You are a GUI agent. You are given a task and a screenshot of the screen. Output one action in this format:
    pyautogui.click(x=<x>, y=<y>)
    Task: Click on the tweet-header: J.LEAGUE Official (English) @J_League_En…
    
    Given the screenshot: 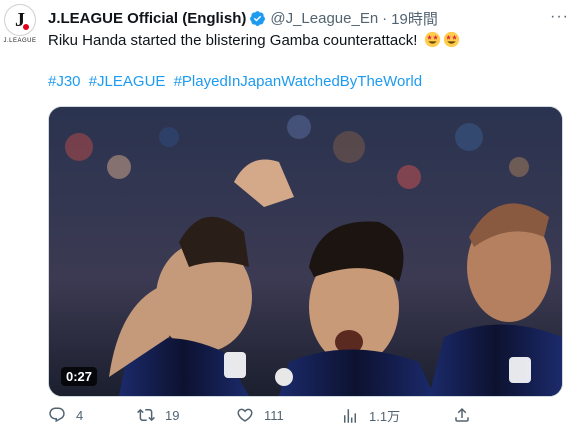 What is the action you would take?
    pyautogui.click(x=313, y=18)
    